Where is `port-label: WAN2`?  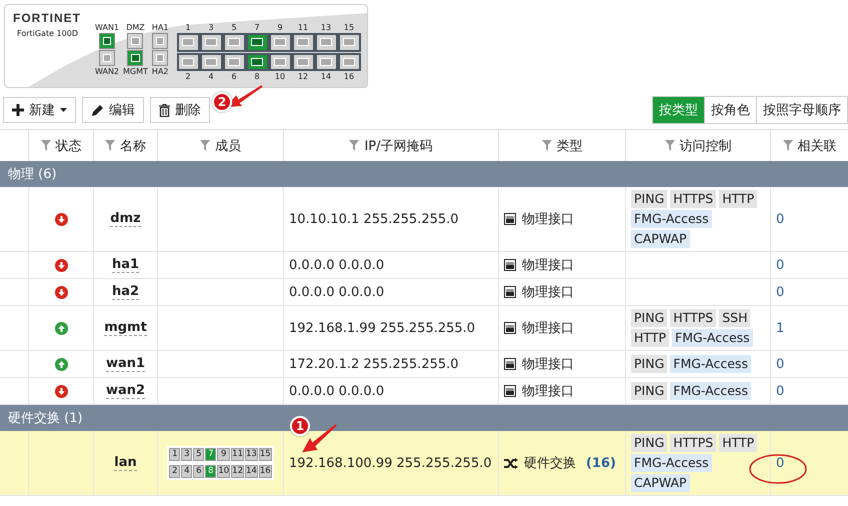 port-label: WAN2 is located at coordinates (107, 71).